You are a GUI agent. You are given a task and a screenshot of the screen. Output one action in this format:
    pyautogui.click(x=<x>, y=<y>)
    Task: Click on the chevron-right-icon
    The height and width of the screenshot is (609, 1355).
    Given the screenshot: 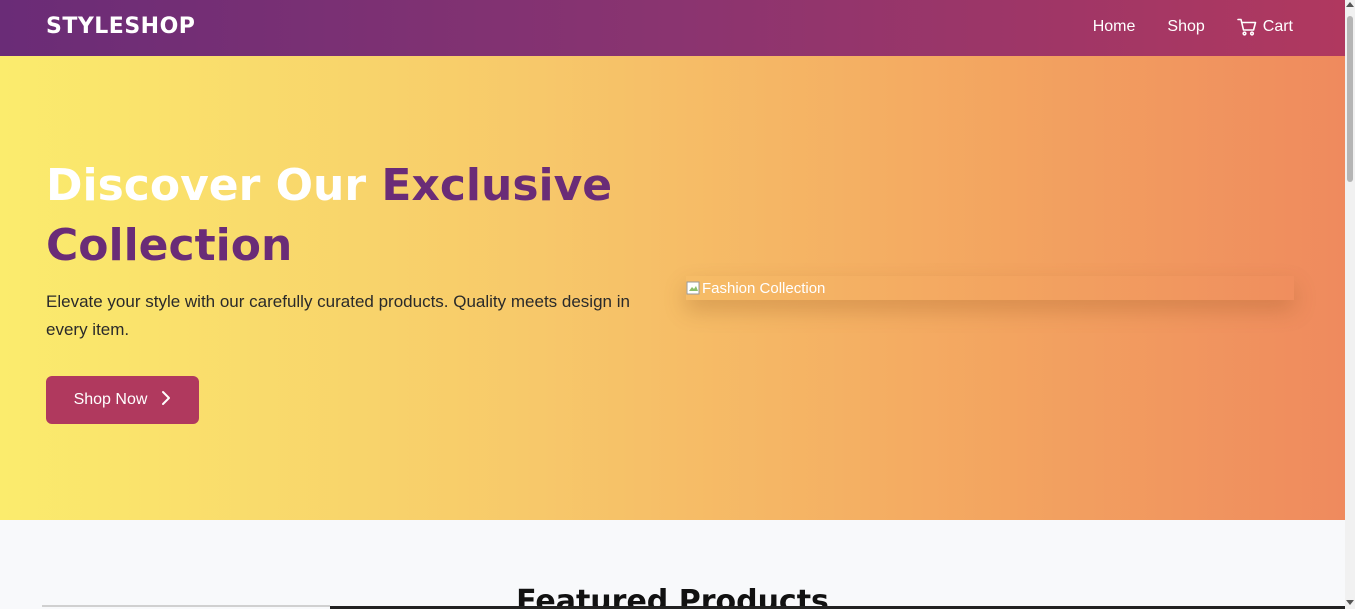 What is the action you would take?
    pyautogui.click(x=166, y=400)
    